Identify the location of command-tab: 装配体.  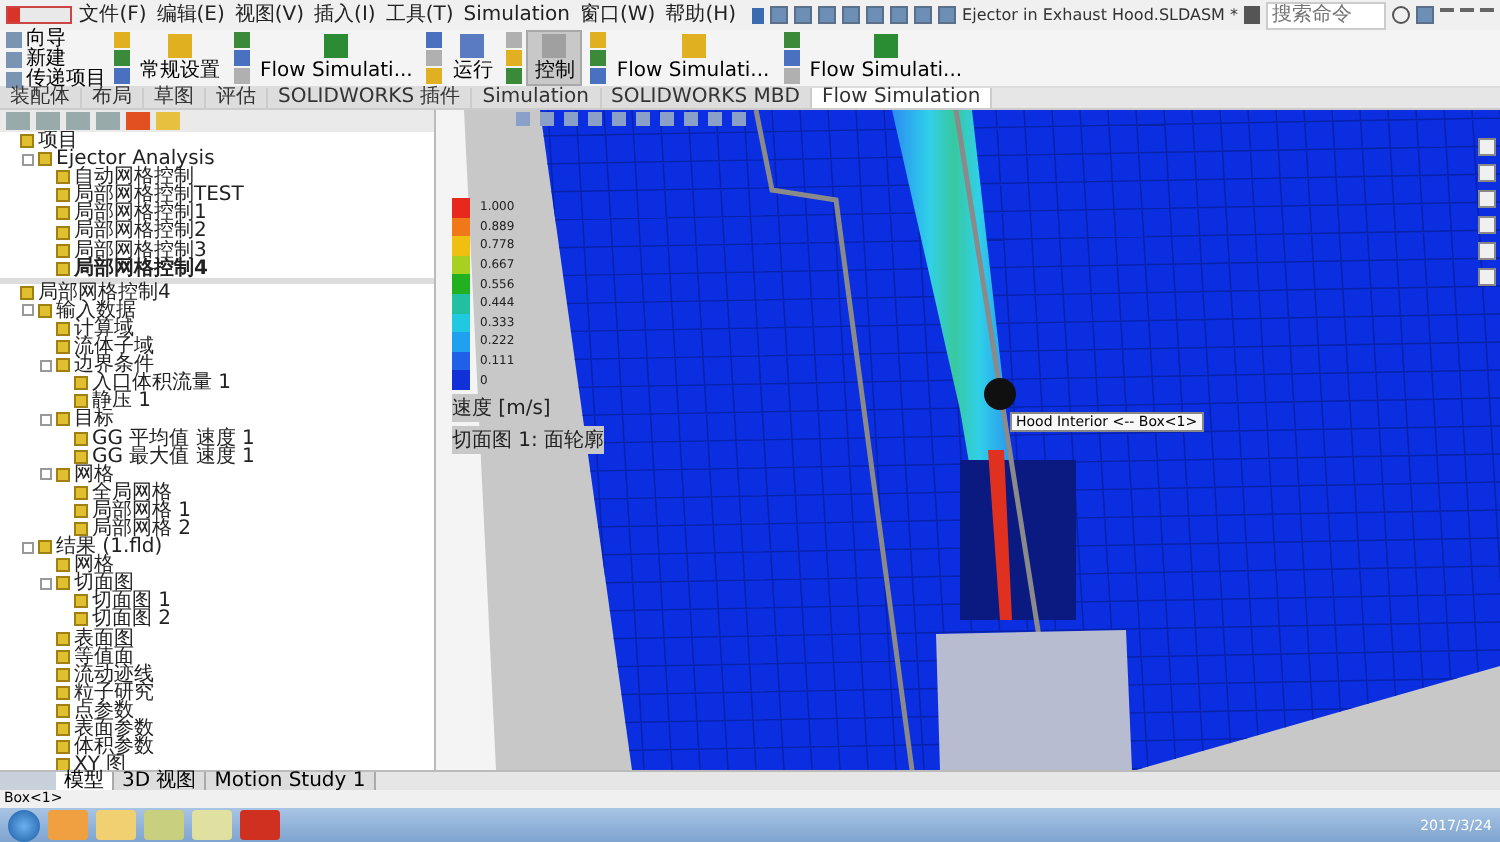
(41, 98).